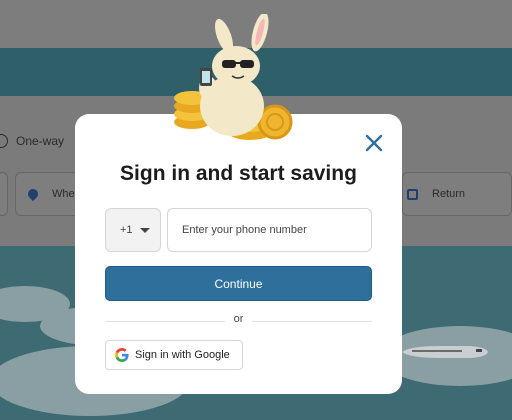 The image size is (512, 420). I want to click on or-divider-text: or, so click(238, 319).